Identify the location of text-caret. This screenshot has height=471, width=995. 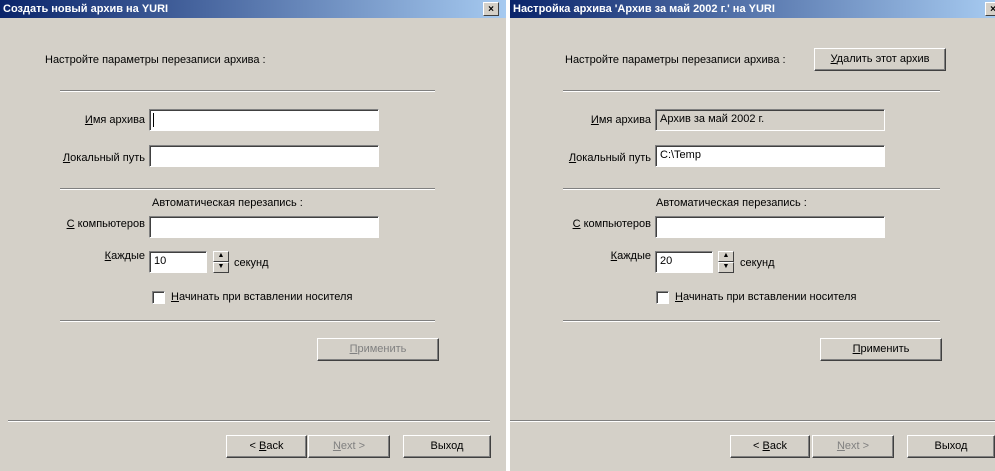
(153, 120).